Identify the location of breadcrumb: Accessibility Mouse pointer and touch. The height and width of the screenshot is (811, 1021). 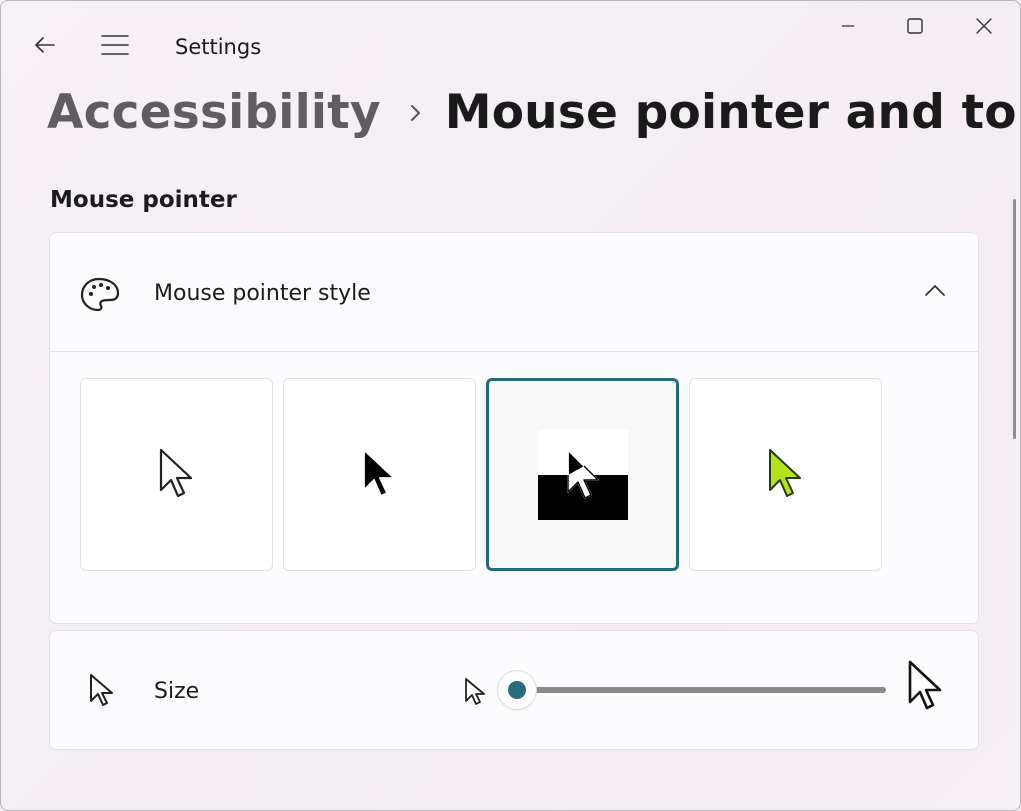
(533, 112).